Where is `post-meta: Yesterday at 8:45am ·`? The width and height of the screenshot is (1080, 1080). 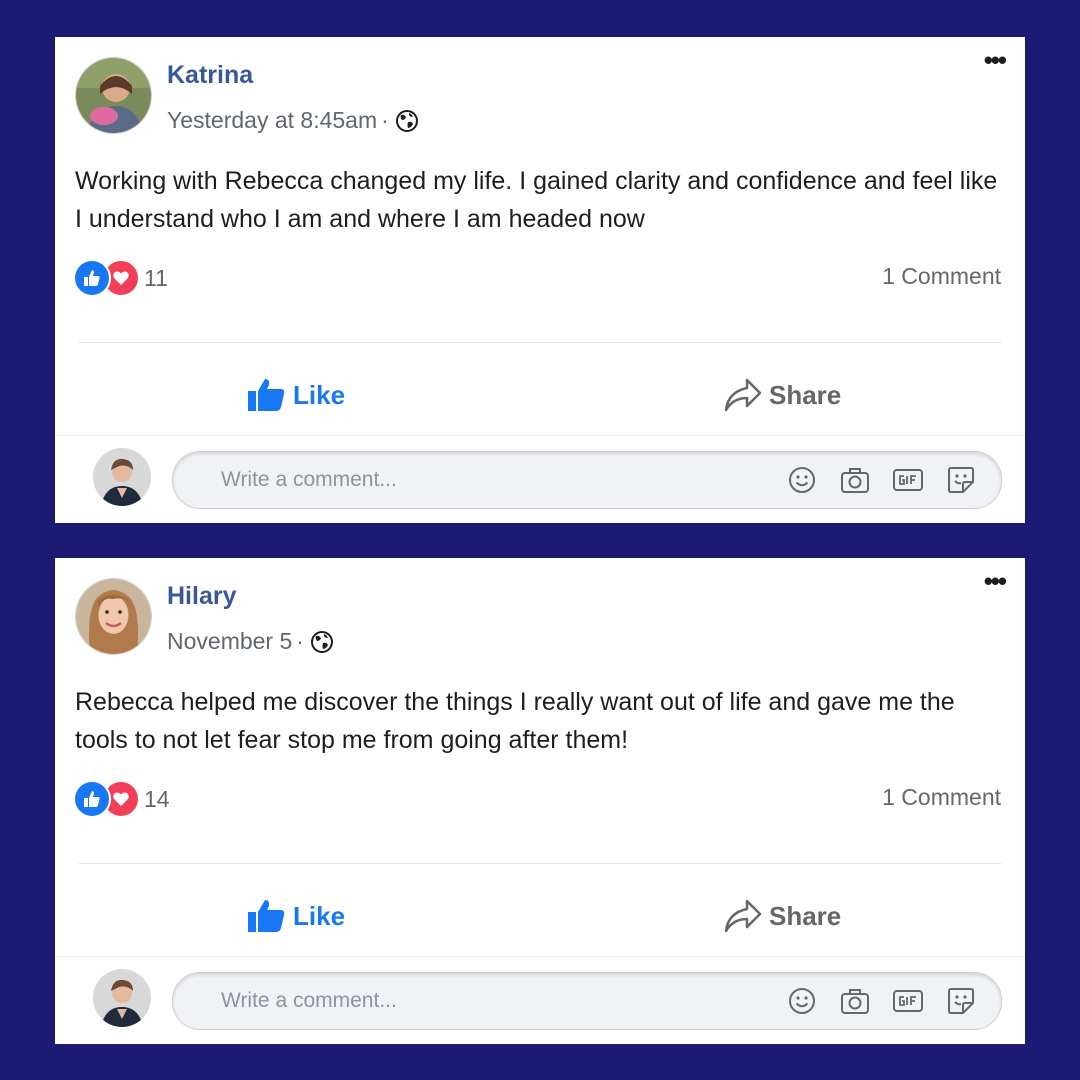
post-meta: Yesterday at 8:45am · is located at coordinates (293, 120).